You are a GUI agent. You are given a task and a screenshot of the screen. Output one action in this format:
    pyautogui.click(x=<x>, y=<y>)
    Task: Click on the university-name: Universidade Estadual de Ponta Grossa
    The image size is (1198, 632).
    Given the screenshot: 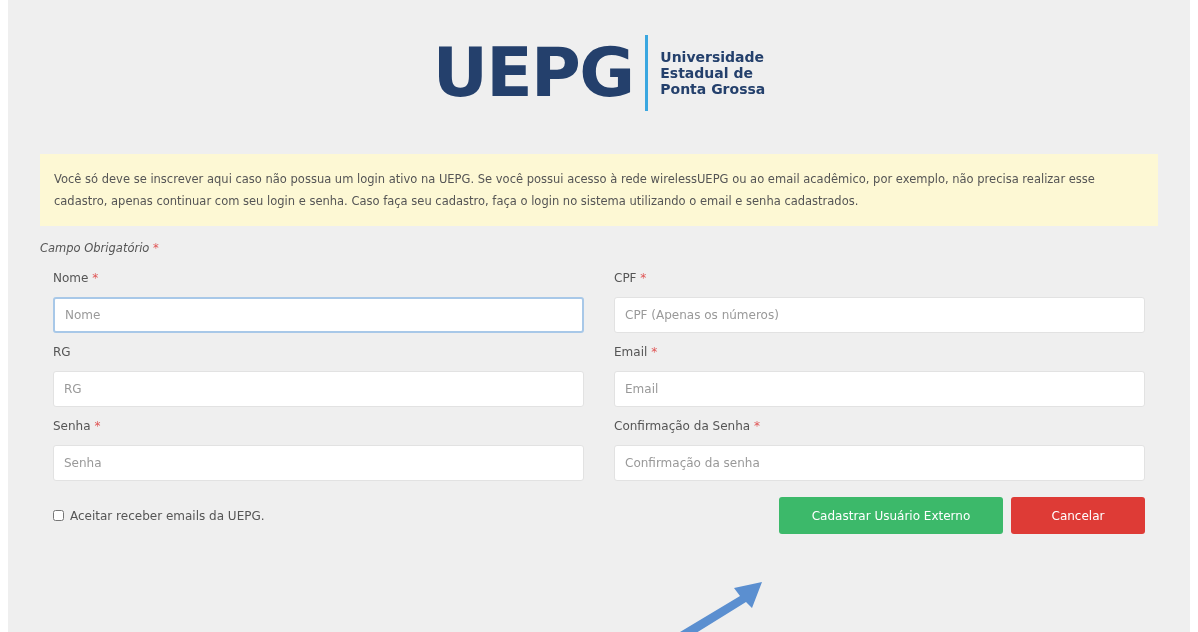 What is the action you would take?
    pyautogui.click(x=713, y=73)
    